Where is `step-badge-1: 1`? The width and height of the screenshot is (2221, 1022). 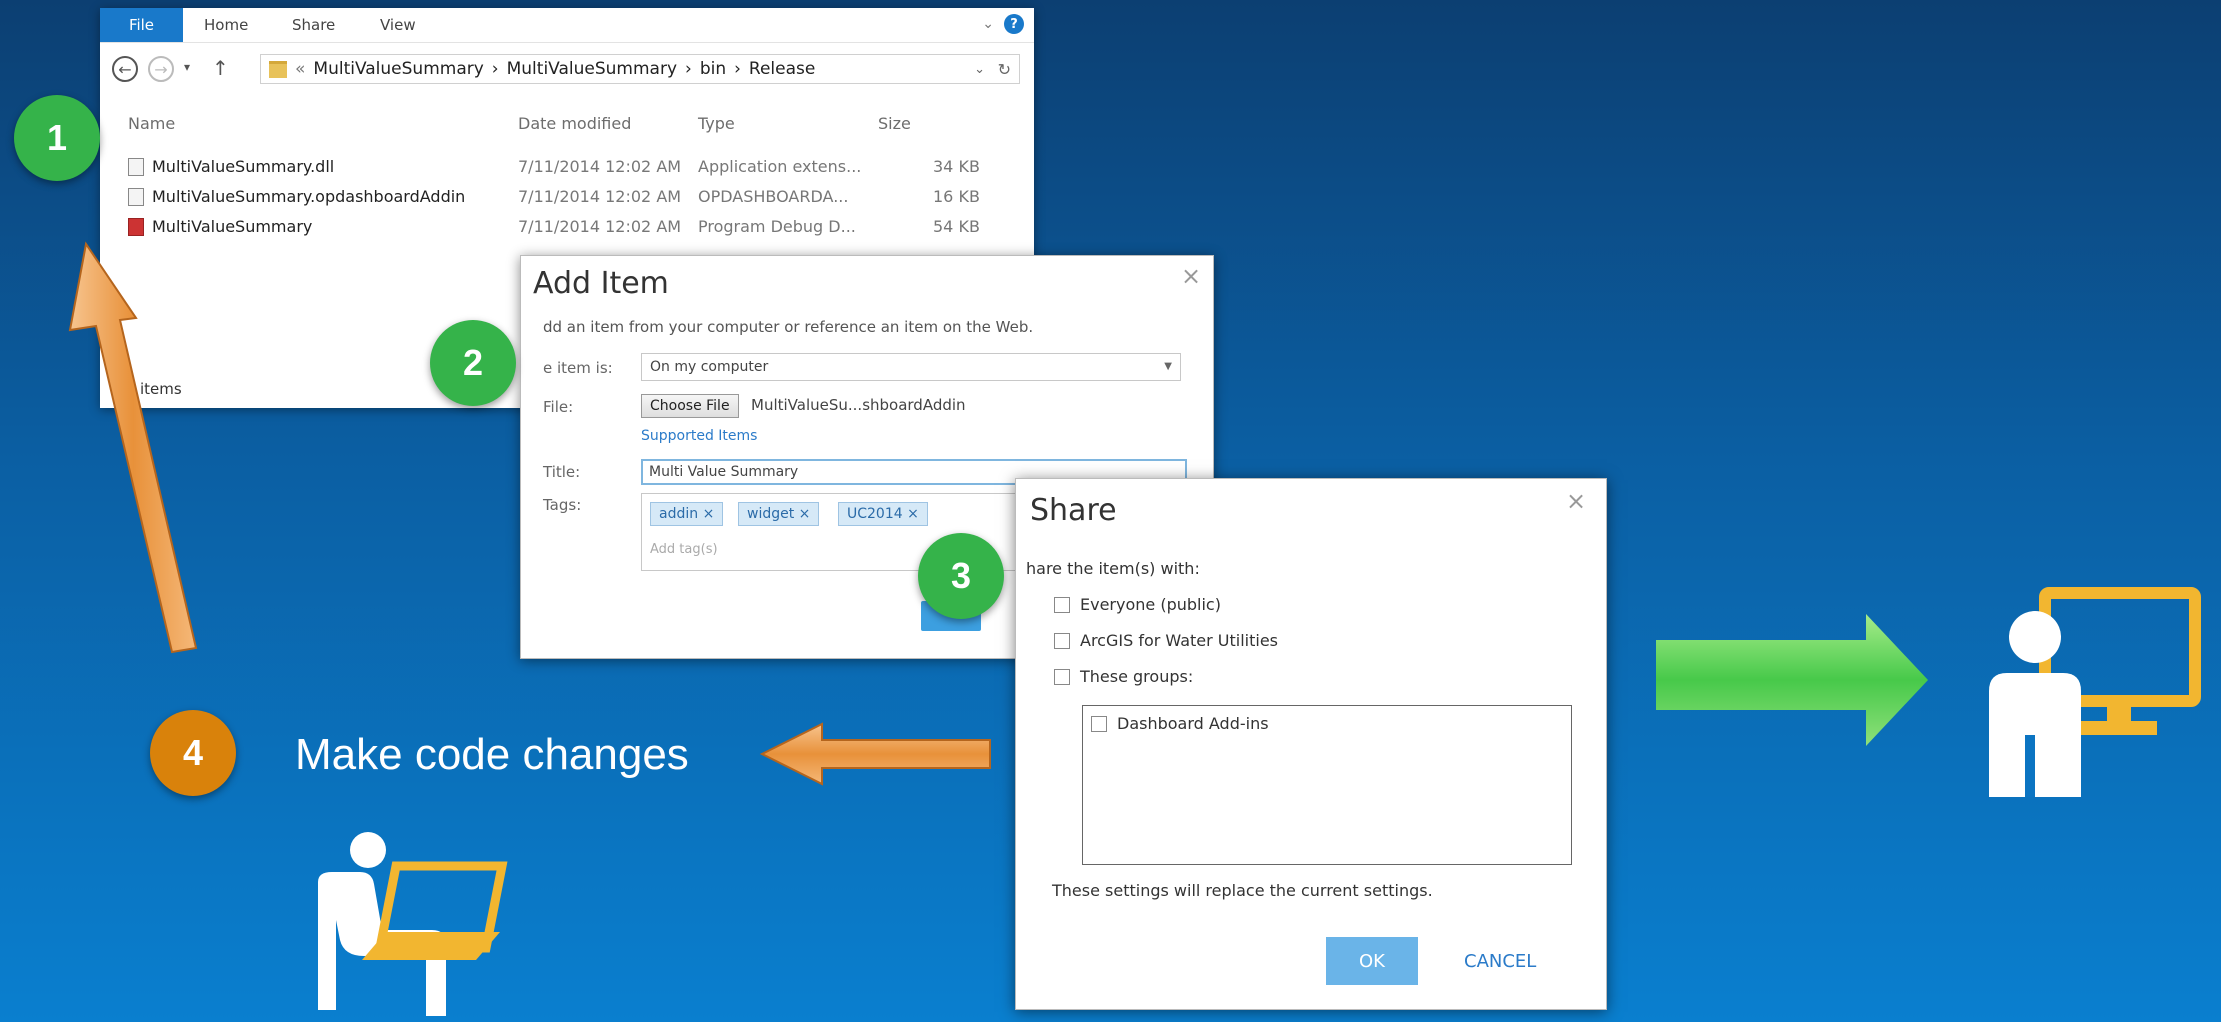
step-badge-1: 1 is located at coordinates (57, 138).